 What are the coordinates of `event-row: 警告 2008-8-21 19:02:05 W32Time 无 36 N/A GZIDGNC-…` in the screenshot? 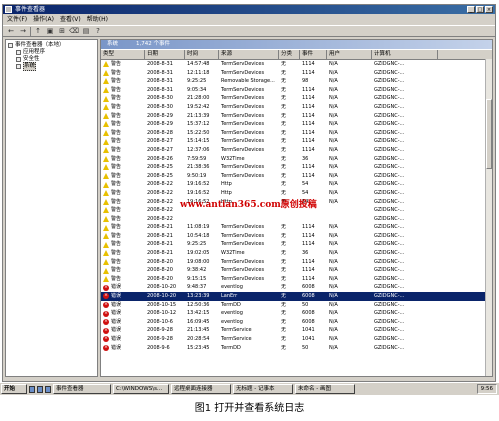 It's located at (293, 253).